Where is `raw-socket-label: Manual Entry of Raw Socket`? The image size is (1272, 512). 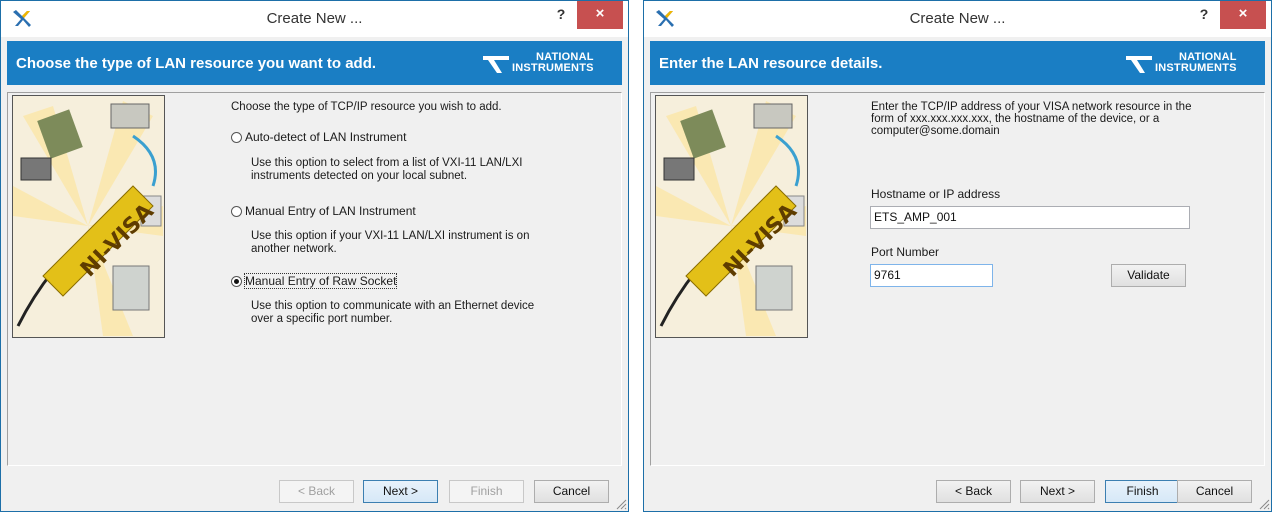 raw-socket-label: Manual Entry of Raw Socket is located at coordinates (320, 281).